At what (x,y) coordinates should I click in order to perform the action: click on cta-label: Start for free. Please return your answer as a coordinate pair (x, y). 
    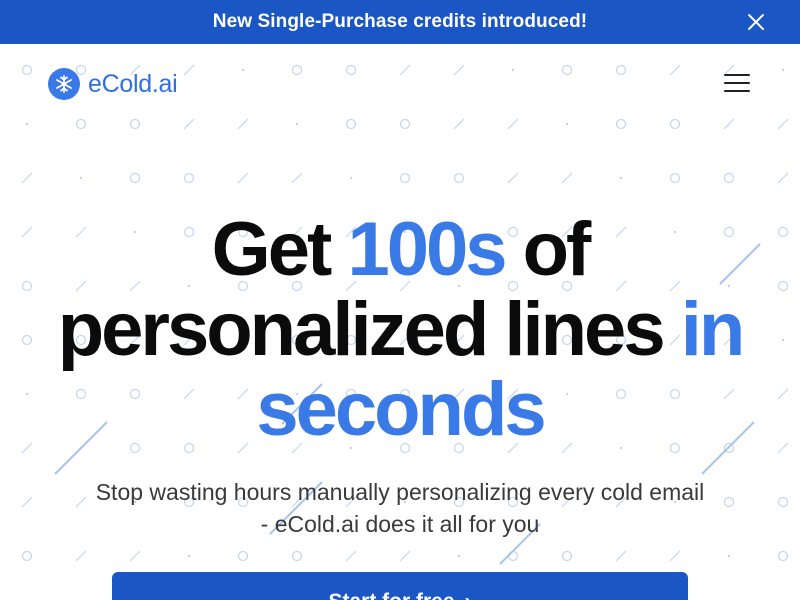
    Looking at the image, I should click on (391, 595).